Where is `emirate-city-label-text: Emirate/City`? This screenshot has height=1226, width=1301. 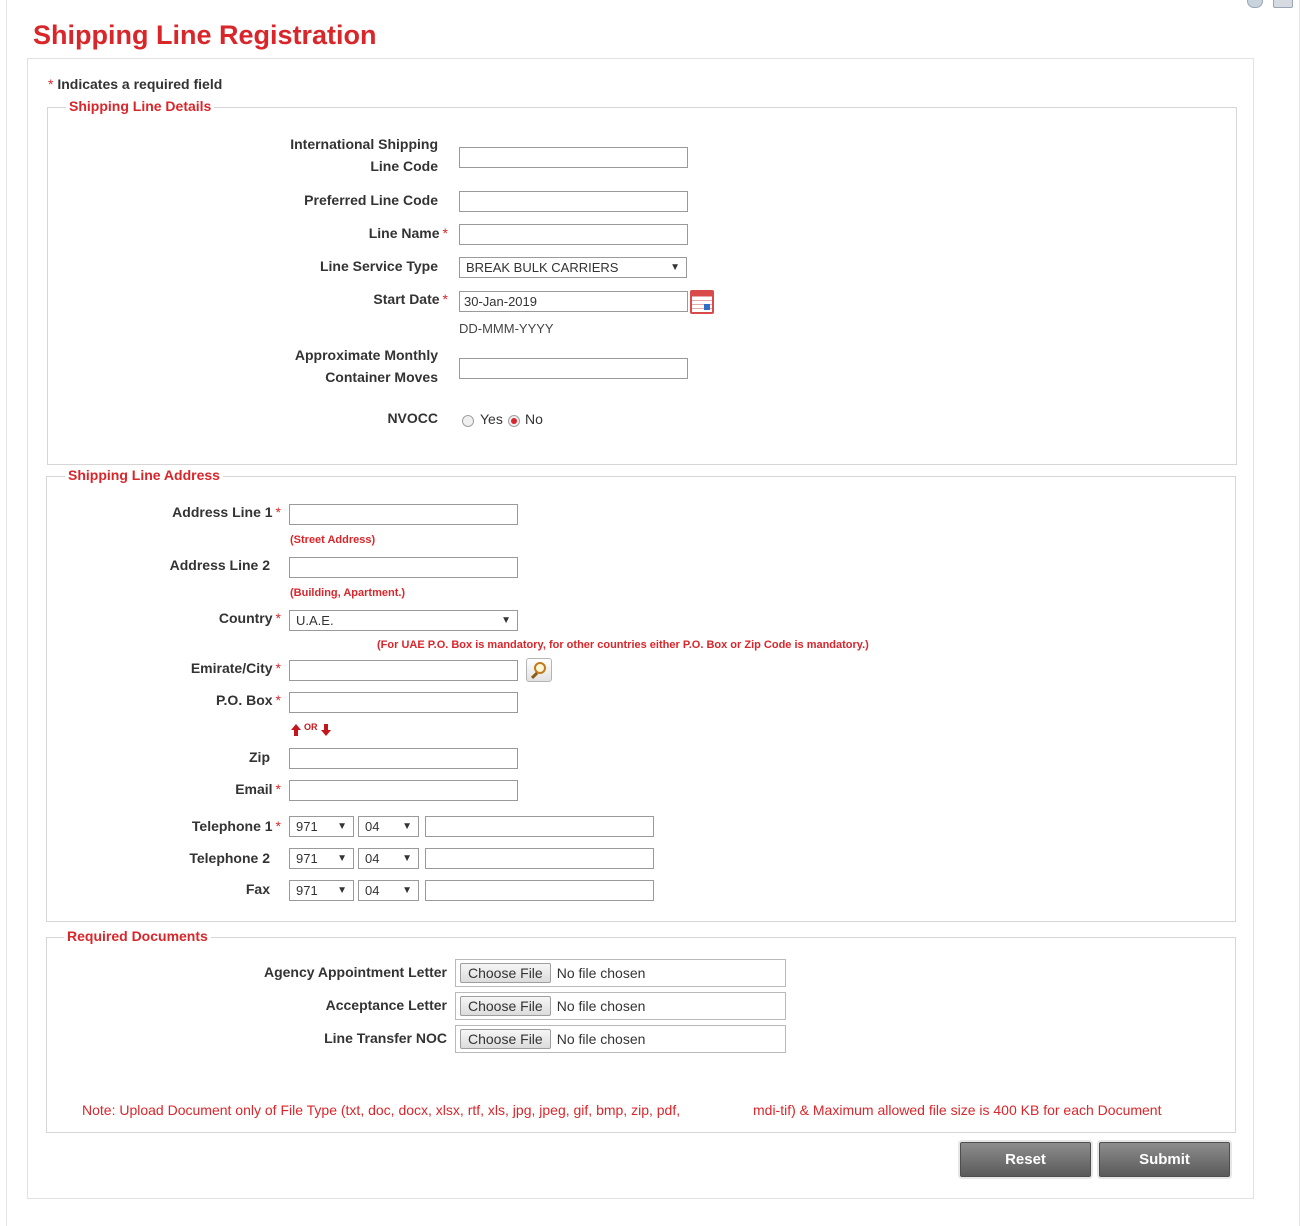 emirate-city-label-text: Emirate/City is located at coordinates (231, 668).